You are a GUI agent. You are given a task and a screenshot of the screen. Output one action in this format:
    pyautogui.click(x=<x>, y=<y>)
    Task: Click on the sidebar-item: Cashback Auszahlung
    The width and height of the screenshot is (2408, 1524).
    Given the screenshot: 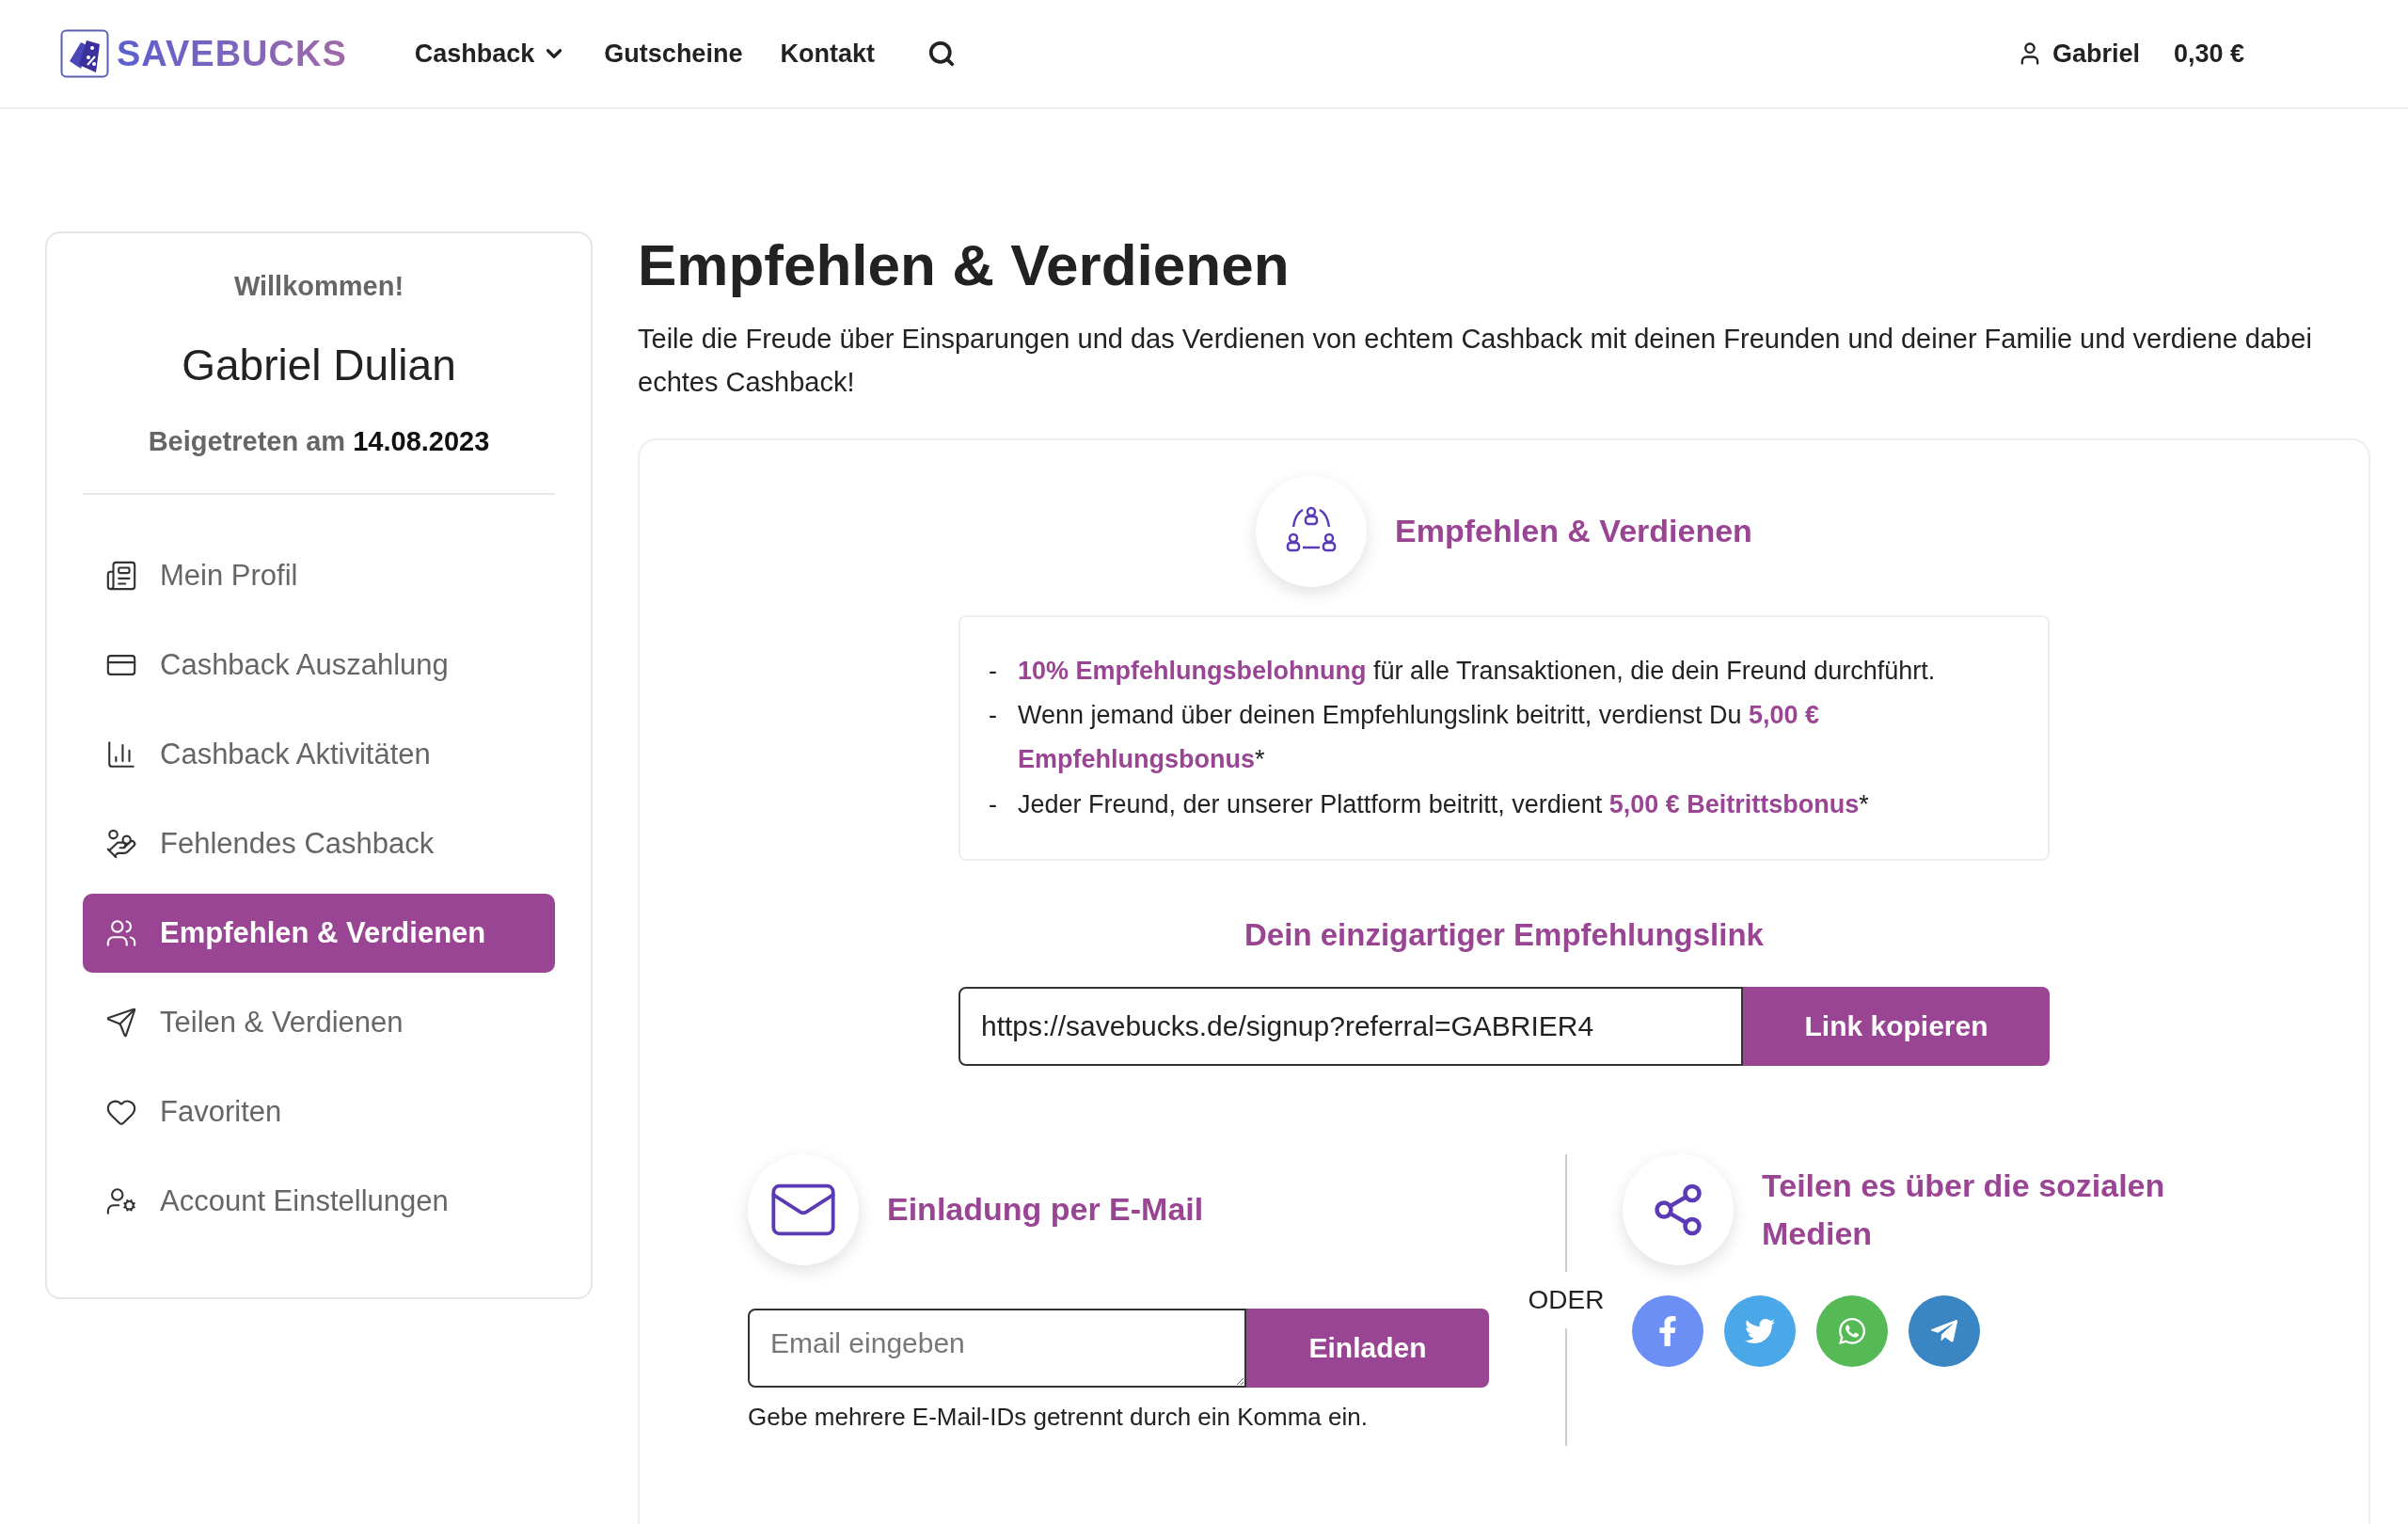 What is the action you would take?
    pyautogui.click(x=319, y=665)
    